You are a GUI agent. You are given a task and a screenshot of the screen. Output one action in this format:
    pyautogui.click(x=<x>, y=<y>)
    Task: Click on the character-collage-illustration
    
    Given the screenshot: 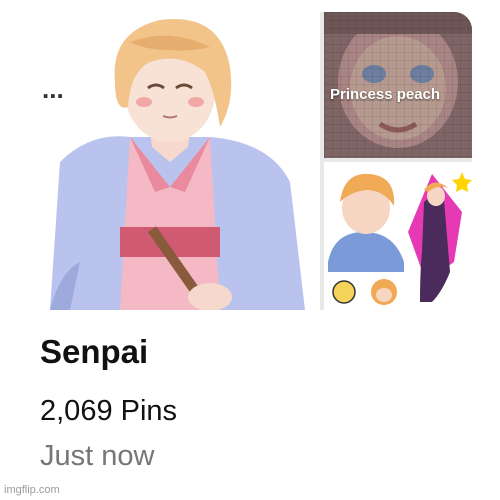 What is the action you would take?
    pyautogui.click(x=398, y=236)
    